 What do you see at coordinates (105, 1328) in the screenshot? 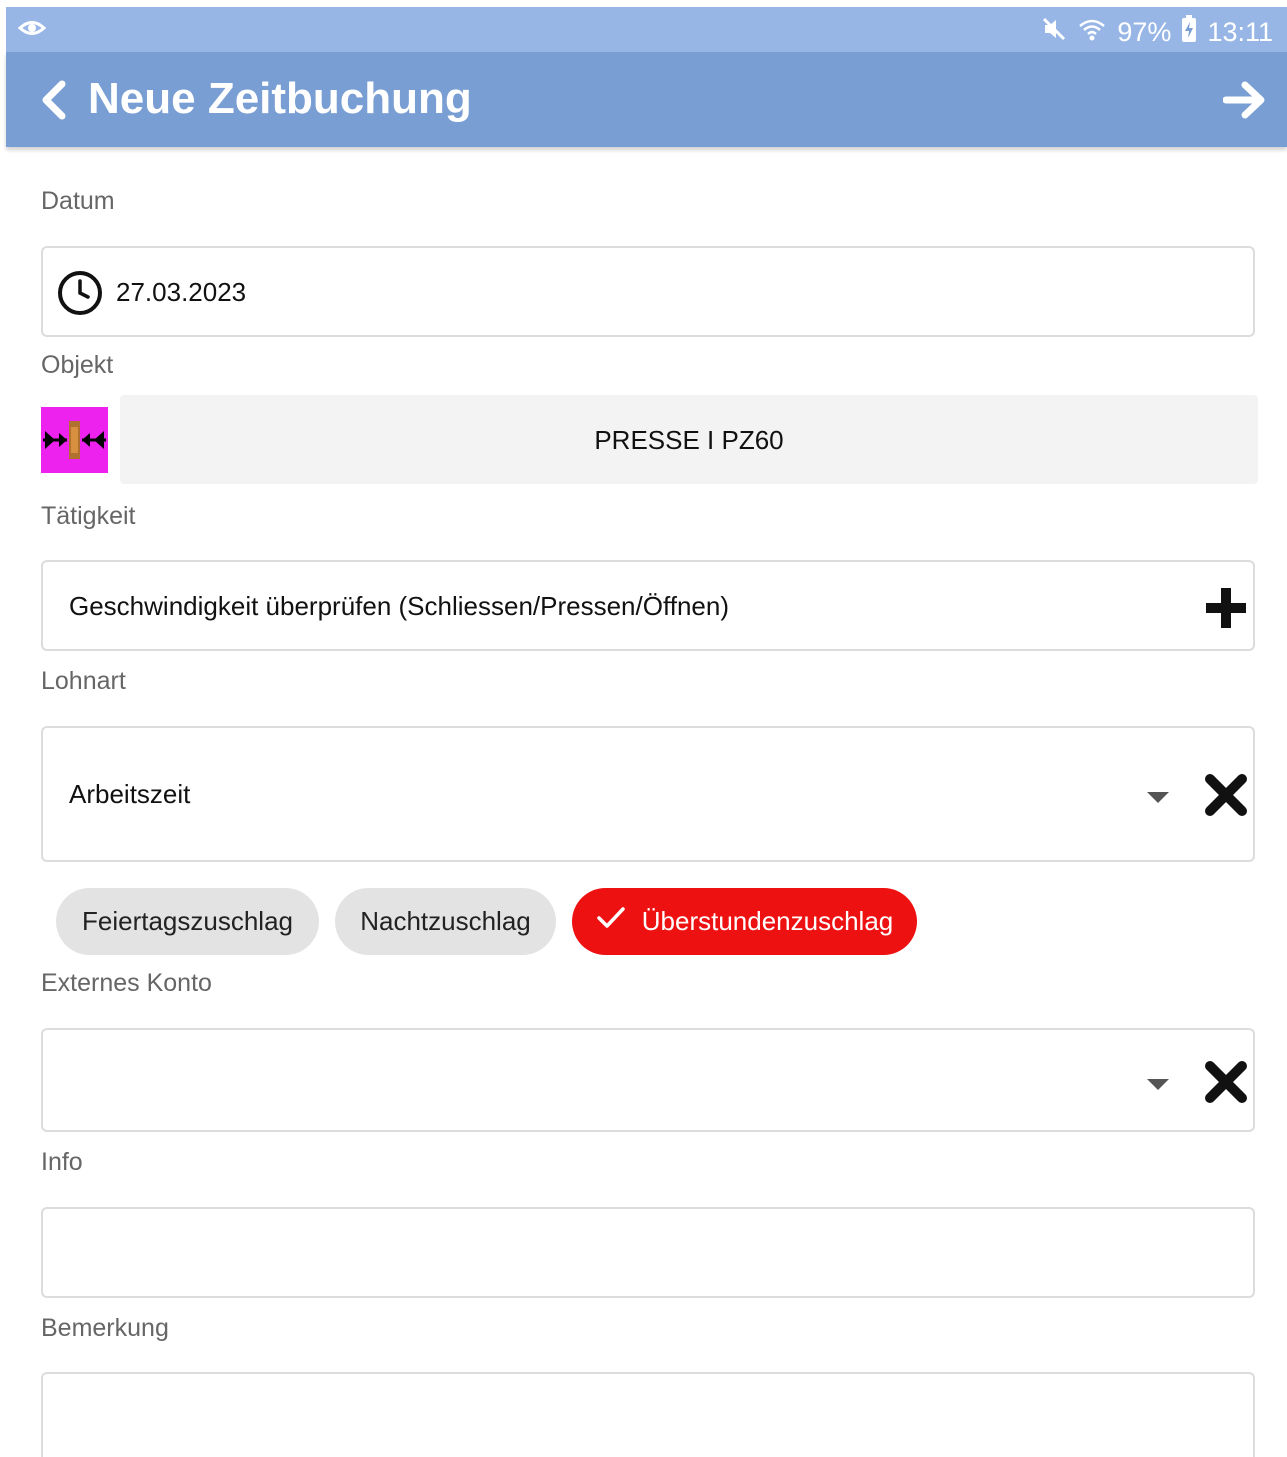
I see `bemerkung-label: Bemerkung` at bounding box center [105, 1328].